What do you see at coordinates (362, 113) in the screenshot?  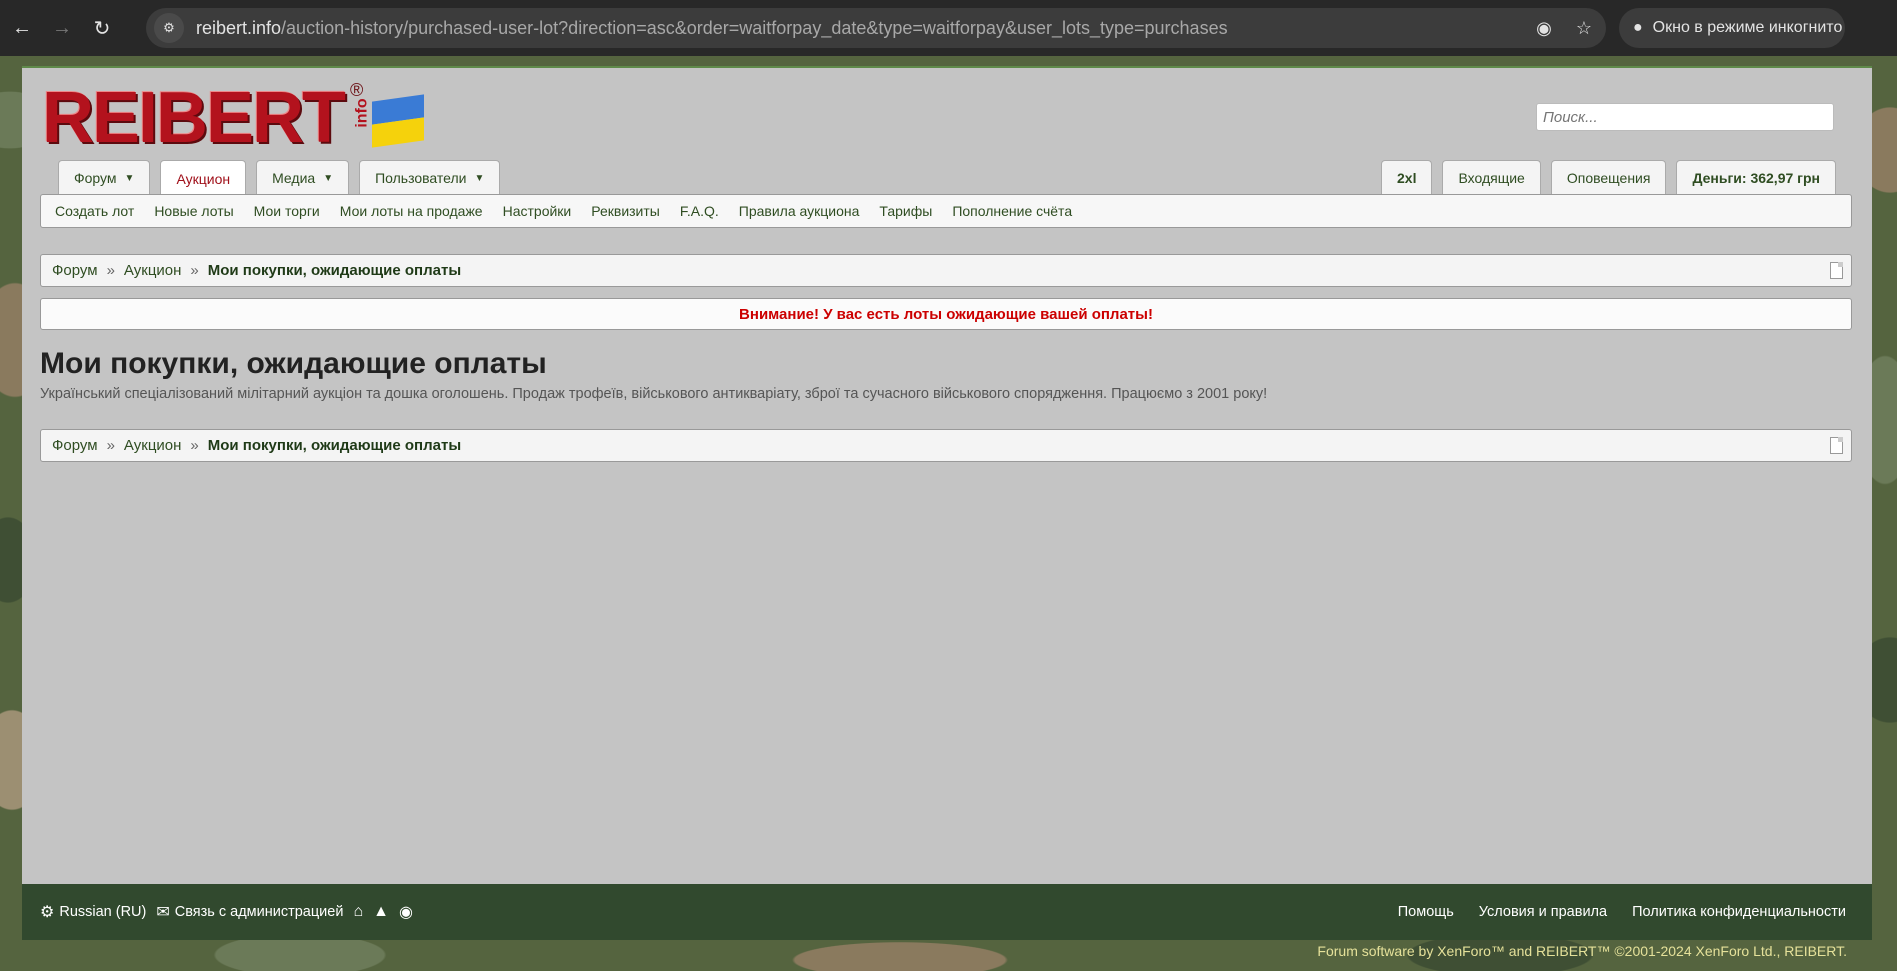 I see `logo-info: info` at bounding box center [362, 113].